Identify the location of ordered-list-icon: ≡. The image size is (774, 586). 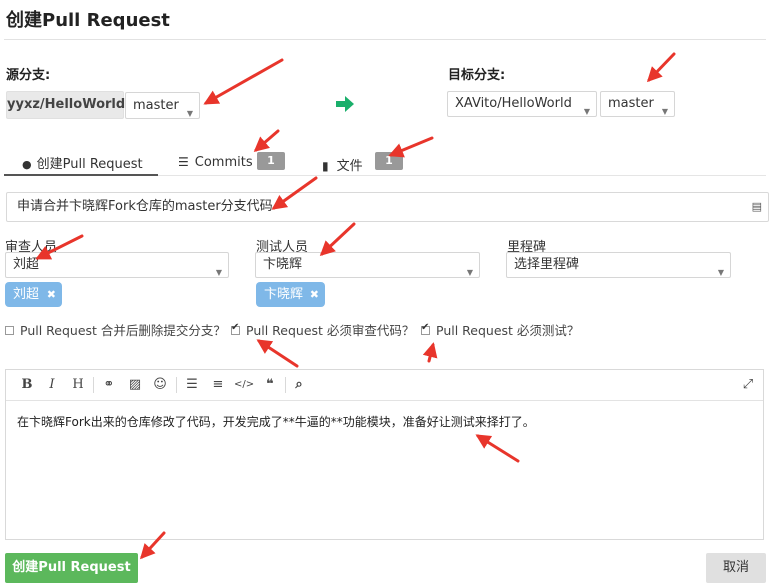
(218, 385).